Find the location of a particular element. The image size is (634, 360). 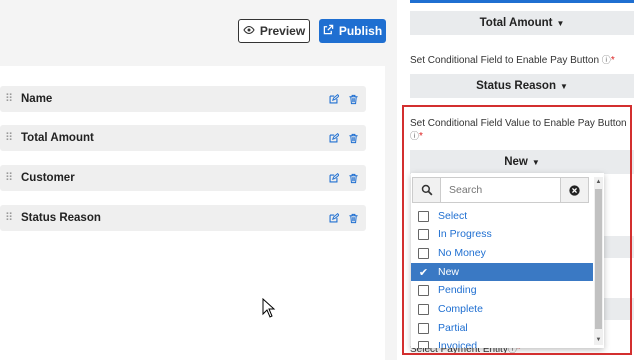

menu-option: Pending is located at coordinates (502, 290).